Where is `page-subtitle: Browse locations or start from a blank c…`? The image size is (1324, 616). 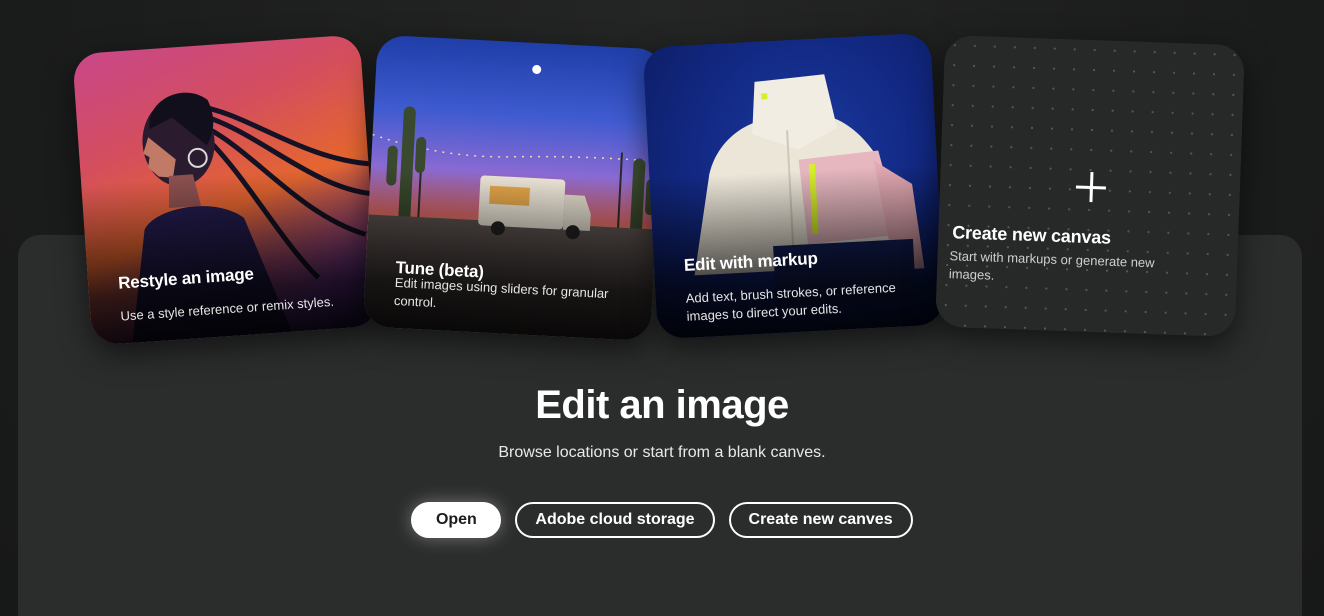
page-subtitle: Browse locations or start from a blank c… is located at coordinates (662, 452).